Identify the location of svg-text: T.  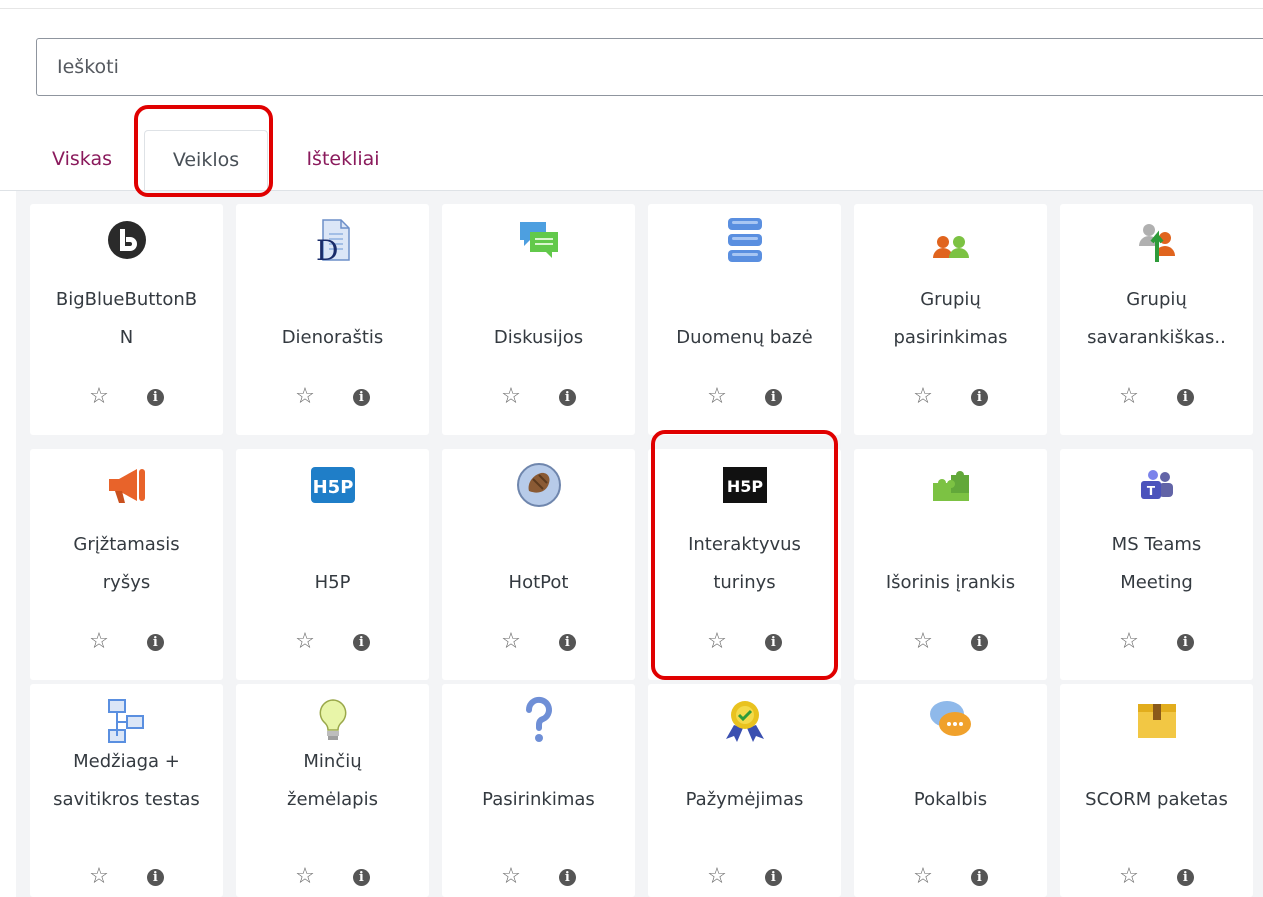
(1150, 491).